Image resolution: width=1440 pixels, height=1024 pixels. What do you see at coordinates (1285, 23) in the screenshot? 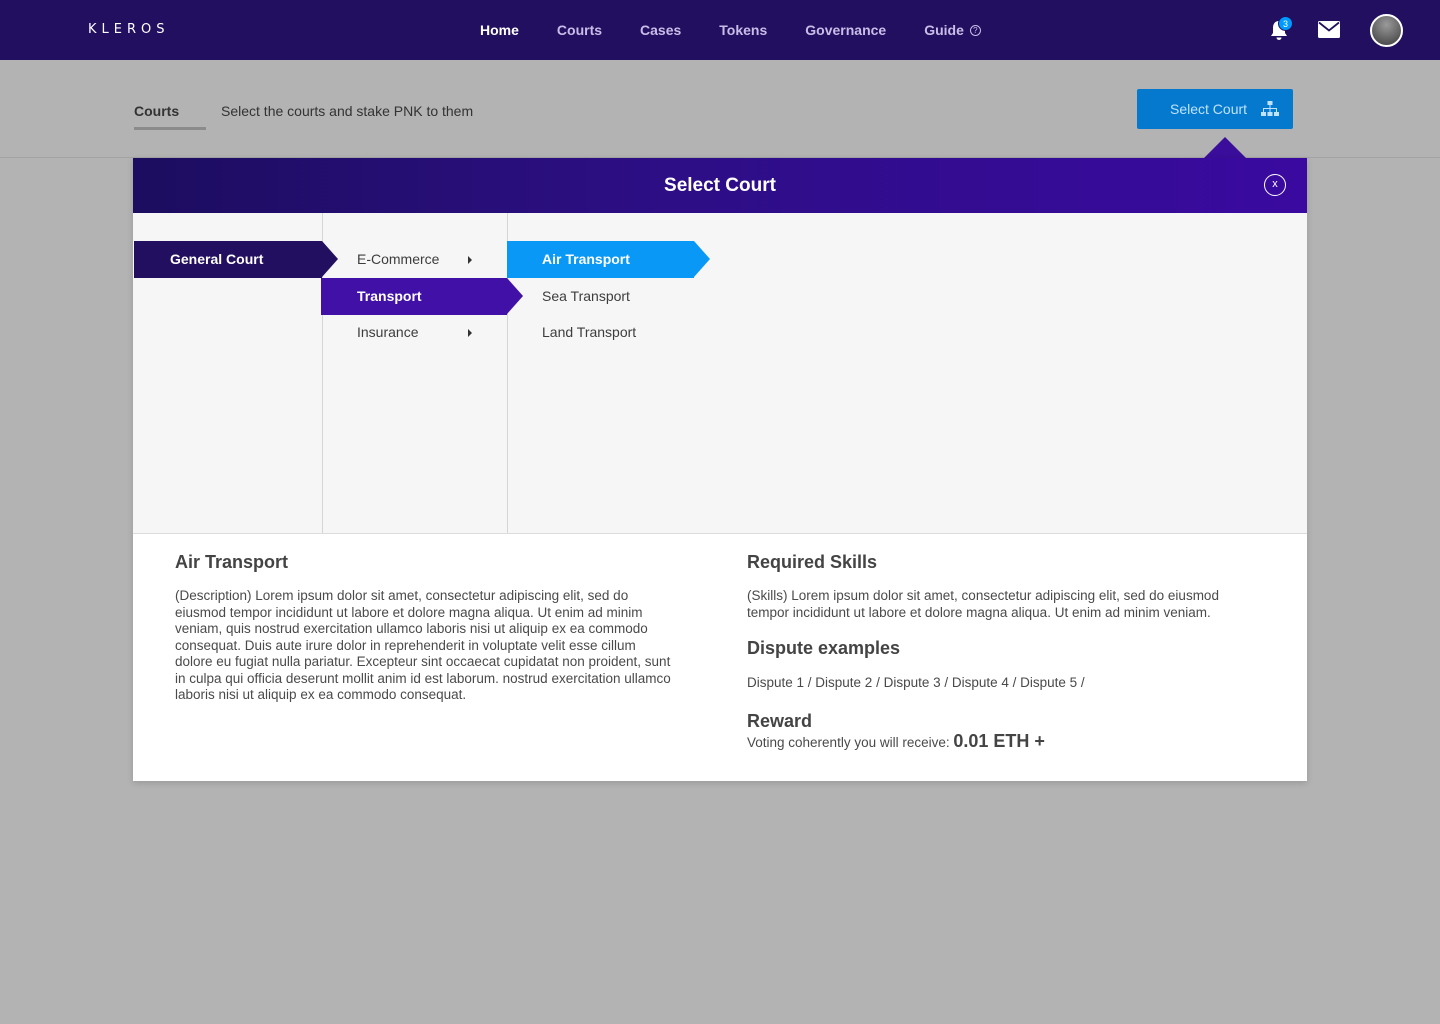
I see `notification-count-badge: 3` at bounding box center [1285, 23].